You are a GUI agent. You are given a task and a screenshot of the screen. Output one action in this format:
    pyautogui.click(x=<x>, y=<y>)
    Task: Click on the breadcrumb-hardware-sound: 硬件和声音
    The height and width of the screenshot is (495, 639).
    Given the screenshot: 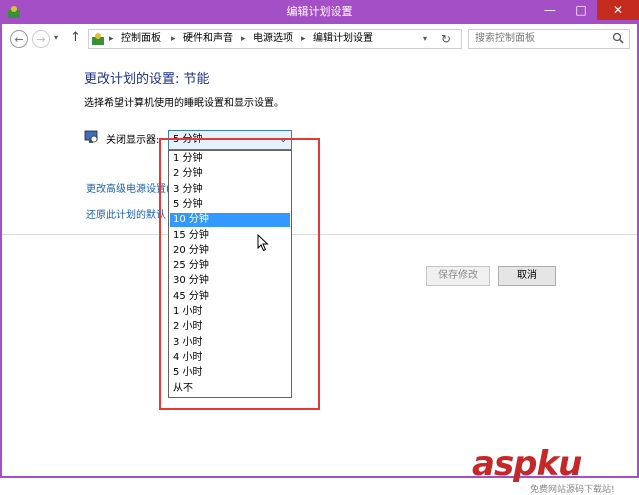 What is the action you would take?
    pyautogui.click(x=208, y=39)
    